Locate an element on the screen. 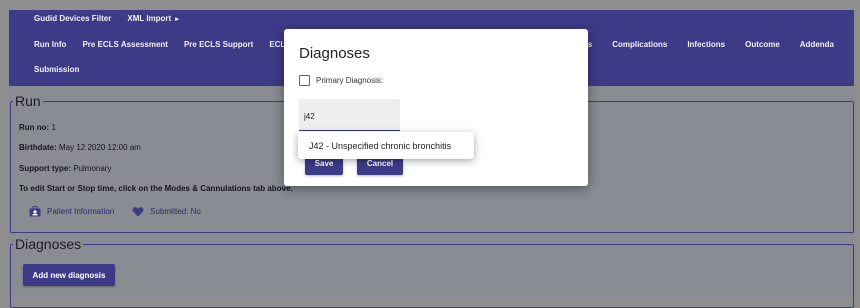 Image resolution: width=860 pixels, height=308 pixels. nav-run-info: Run Info is located at coordinates (41, 44).